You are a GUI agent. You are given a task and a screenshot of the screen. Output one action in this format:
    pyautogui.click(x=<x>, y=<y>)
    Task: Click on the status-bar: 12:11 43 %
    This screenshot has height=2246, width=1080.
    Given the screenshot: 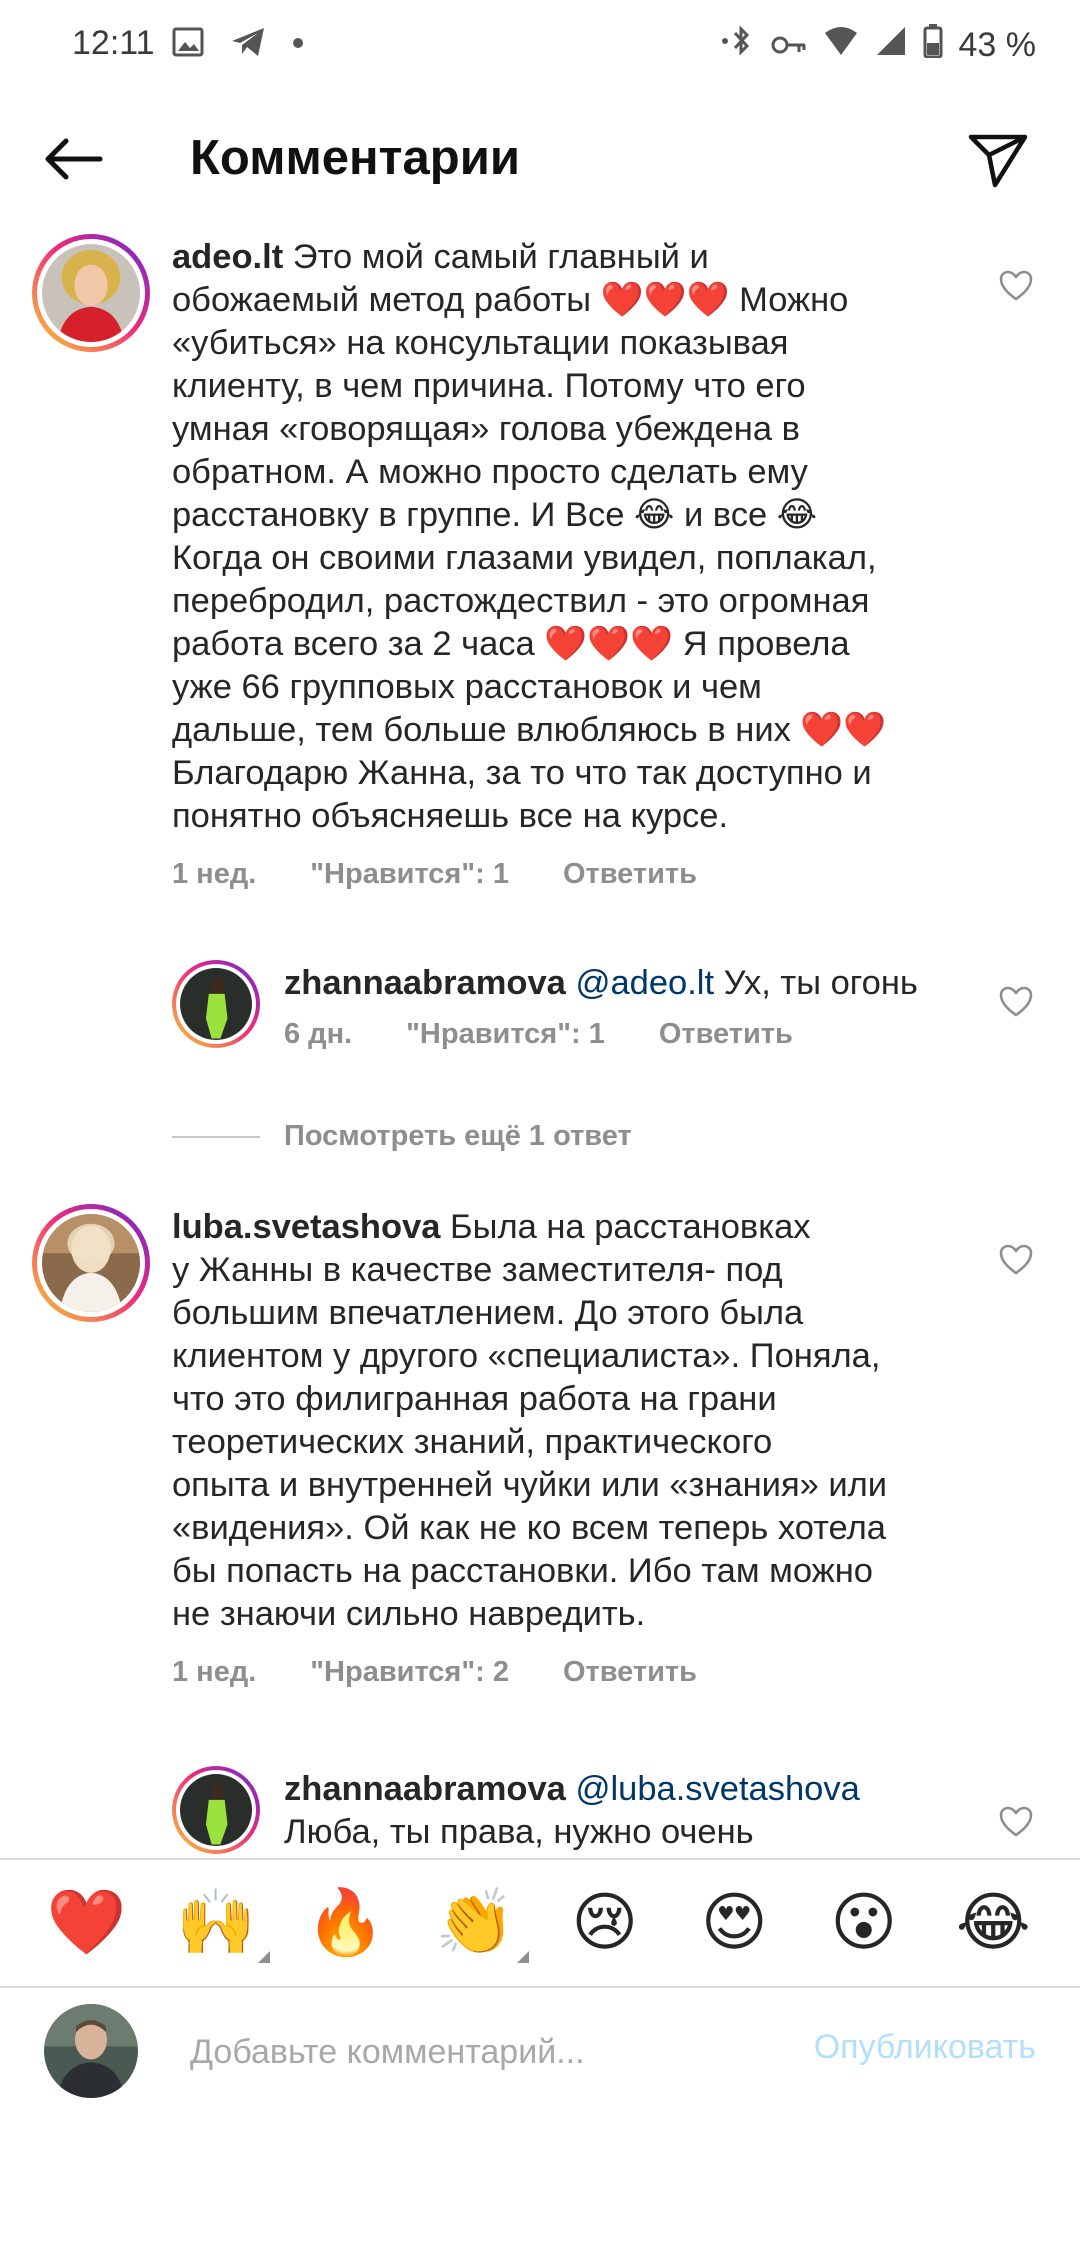 What is the action you would take?
    pyautogui.click(x=540, y=46)
    